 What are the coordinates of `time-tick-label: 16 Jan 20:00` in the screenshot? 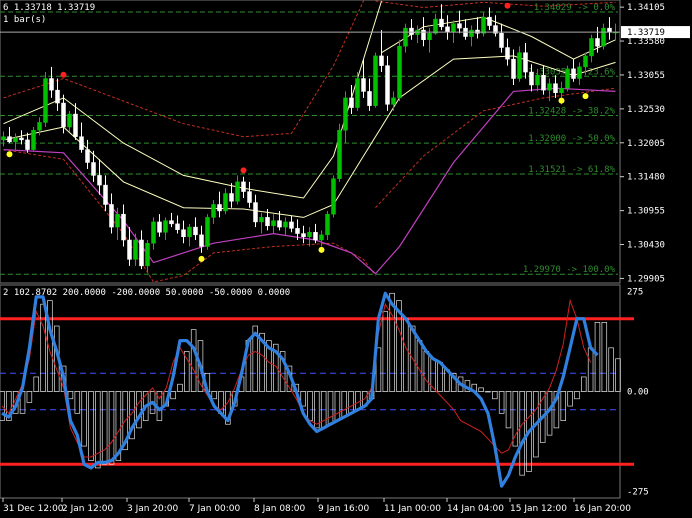 It's located at (602, 509).